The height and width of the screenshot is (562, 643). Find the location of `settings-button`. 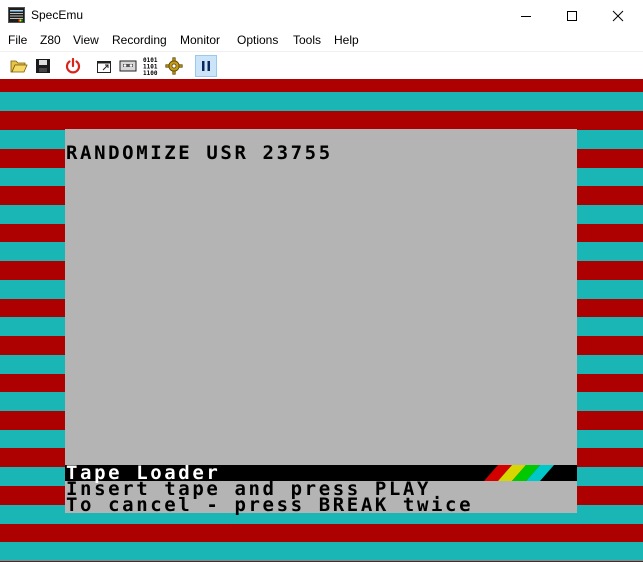

settings-button is located at coordinates (174, 66).